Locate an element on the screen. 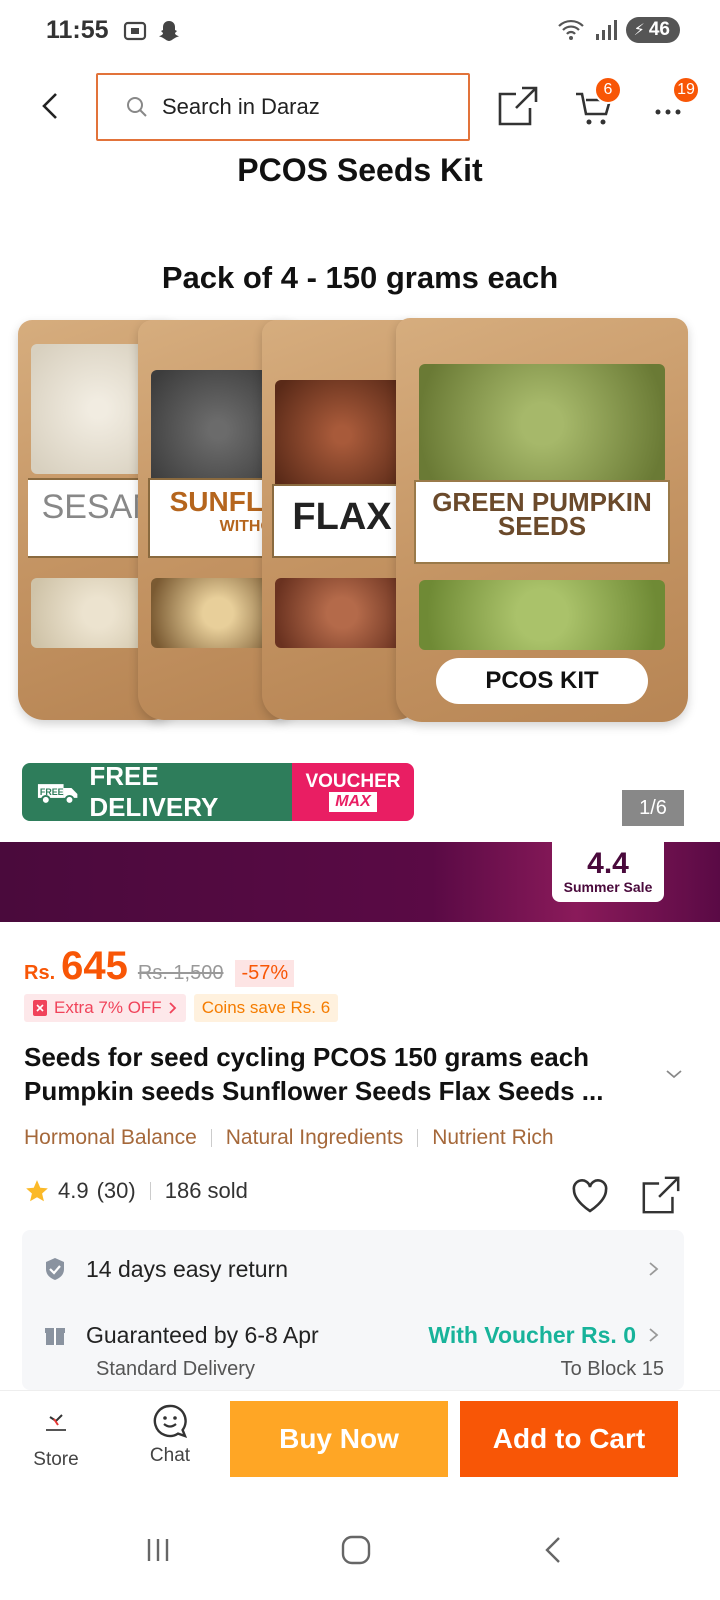 This screenshot has height=1600, width=720. snapchat-icon is located at coordinates (169, 31).